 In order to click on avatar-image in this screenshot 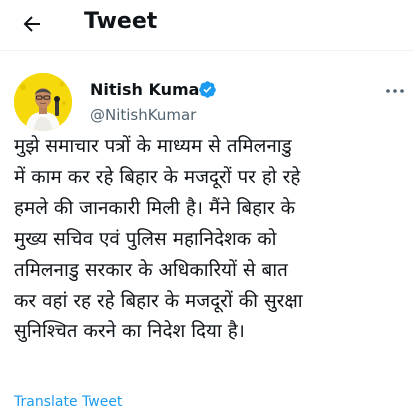, I will do `click(43, 102)`.